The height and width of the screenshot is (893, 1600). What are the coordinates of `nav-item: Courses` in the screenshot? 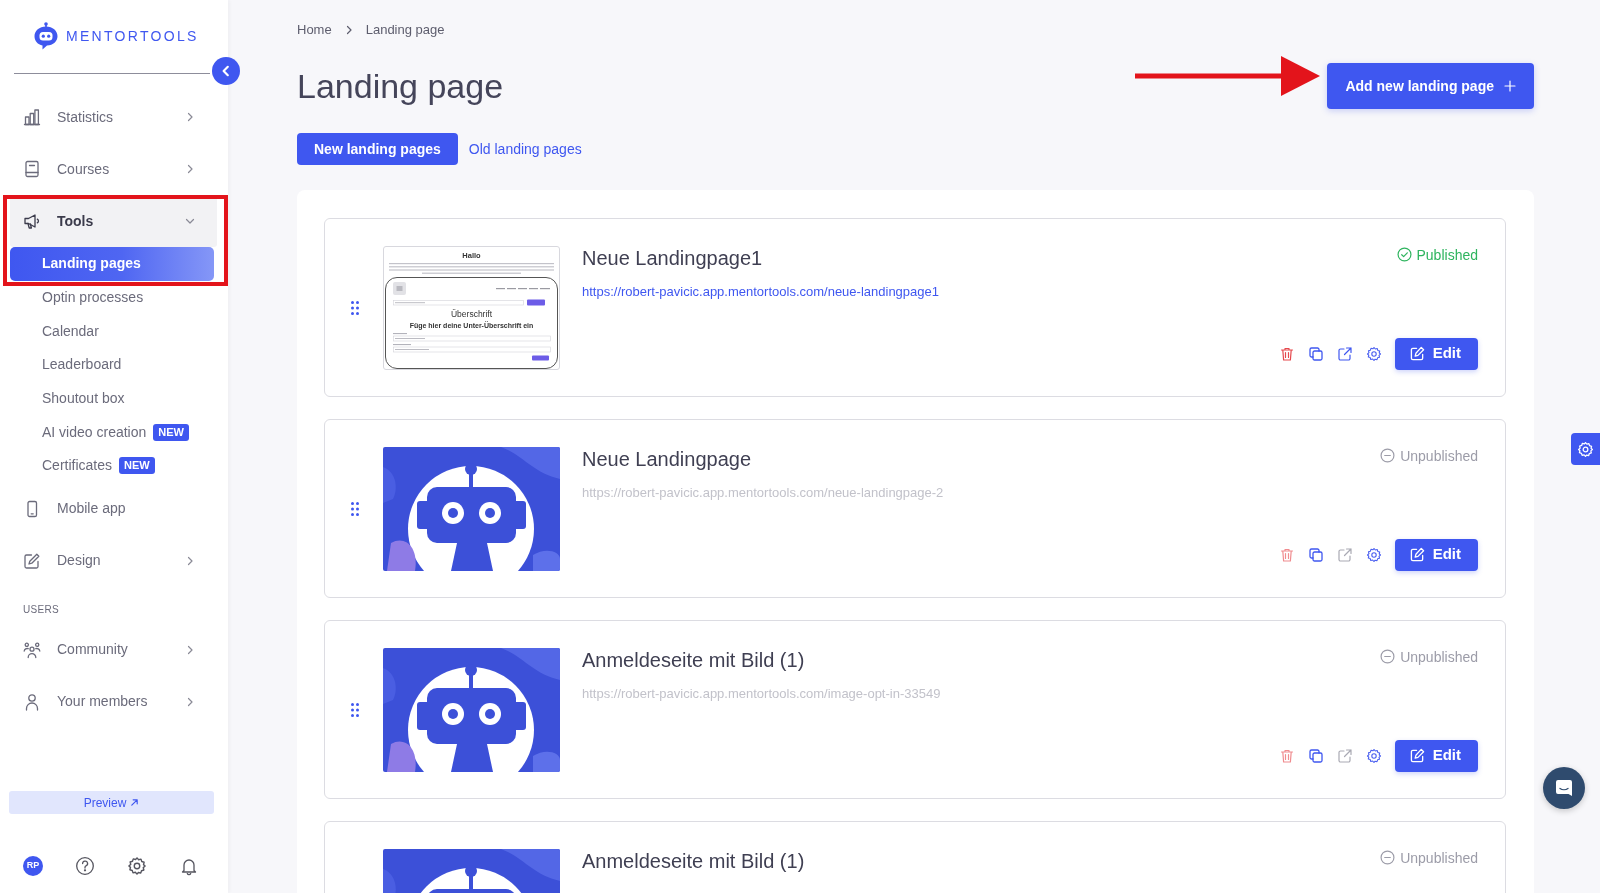 It's located at (113, 169).